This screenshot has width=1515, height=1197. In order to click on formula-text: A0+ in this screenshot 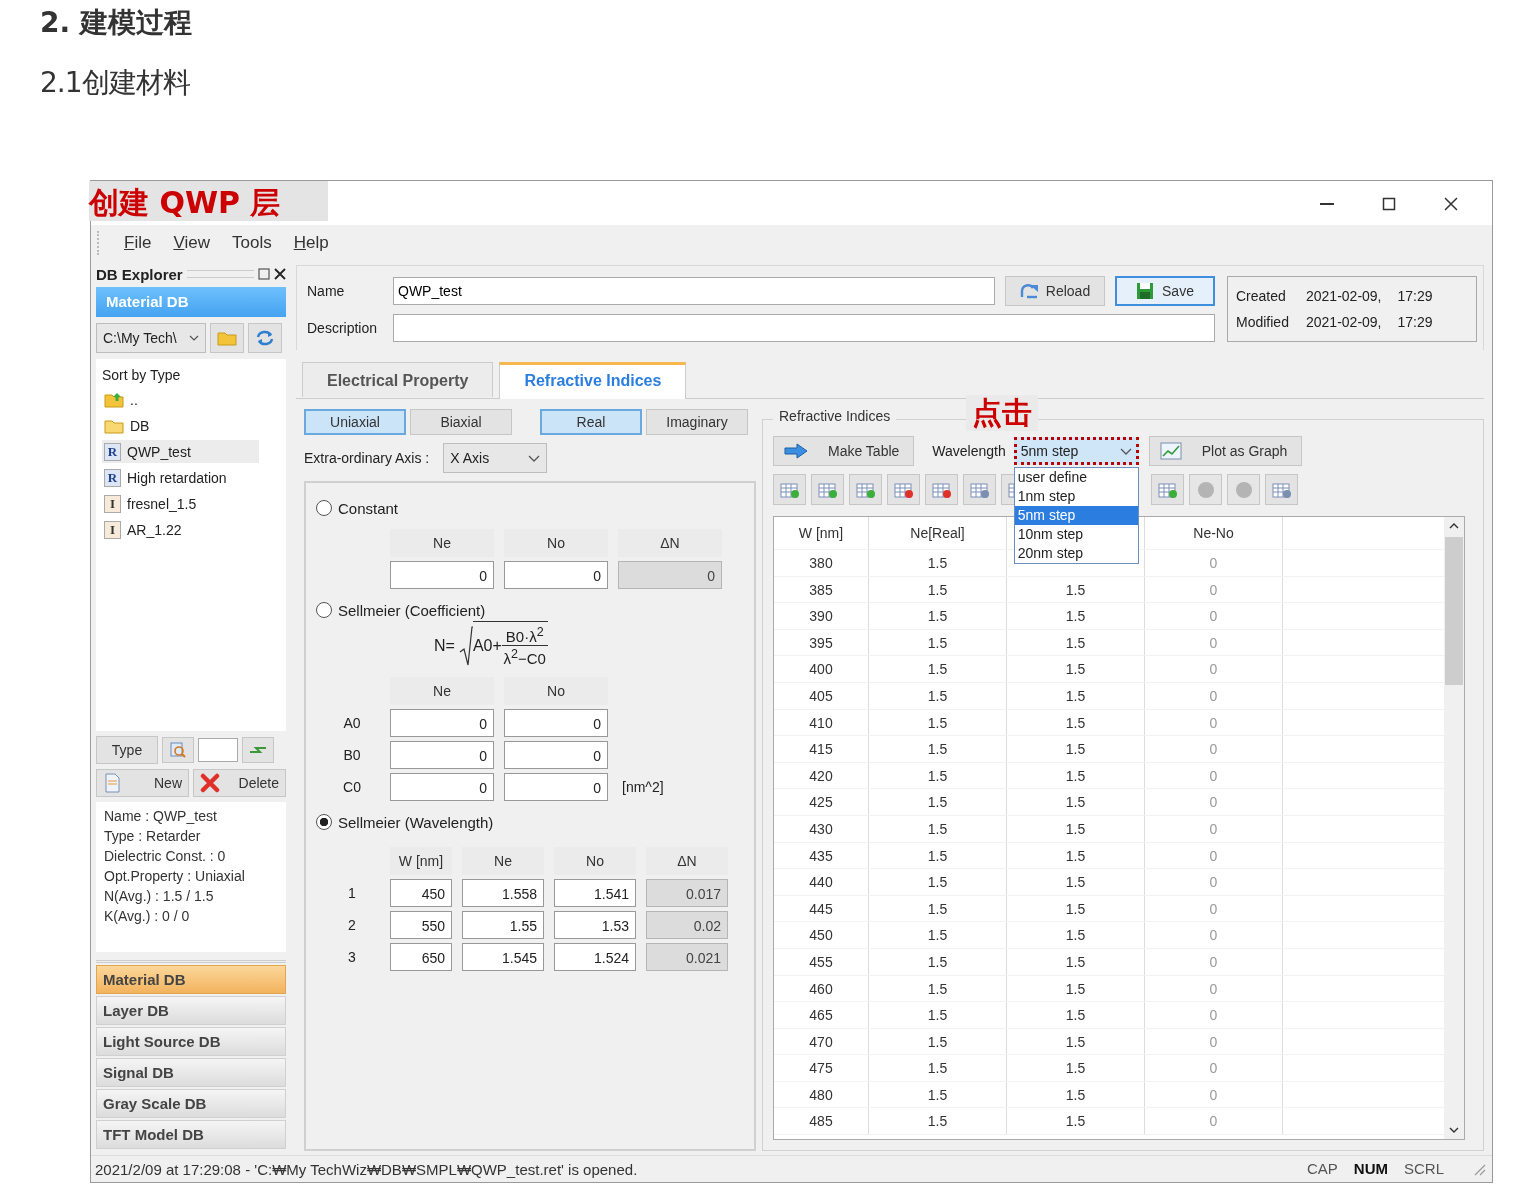, I will do `click(487, 645)`.